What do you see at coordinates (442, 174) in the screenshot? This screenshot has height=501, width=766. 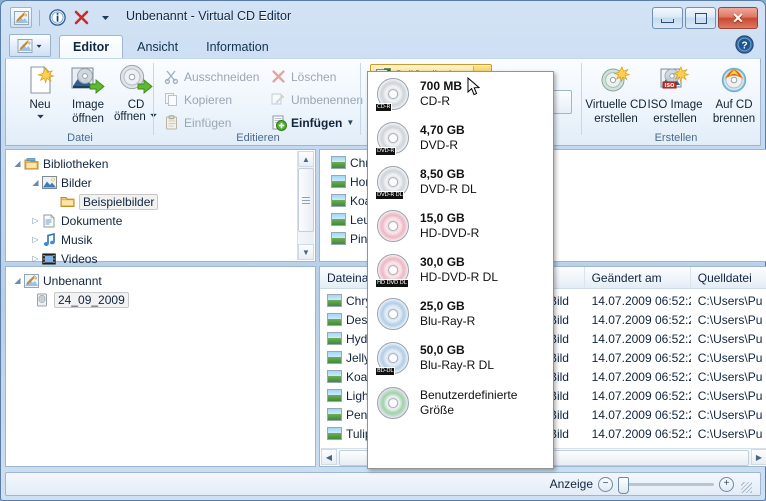 I see `menu-item-size: 8,50 GB` at bounding box center [442, 174].